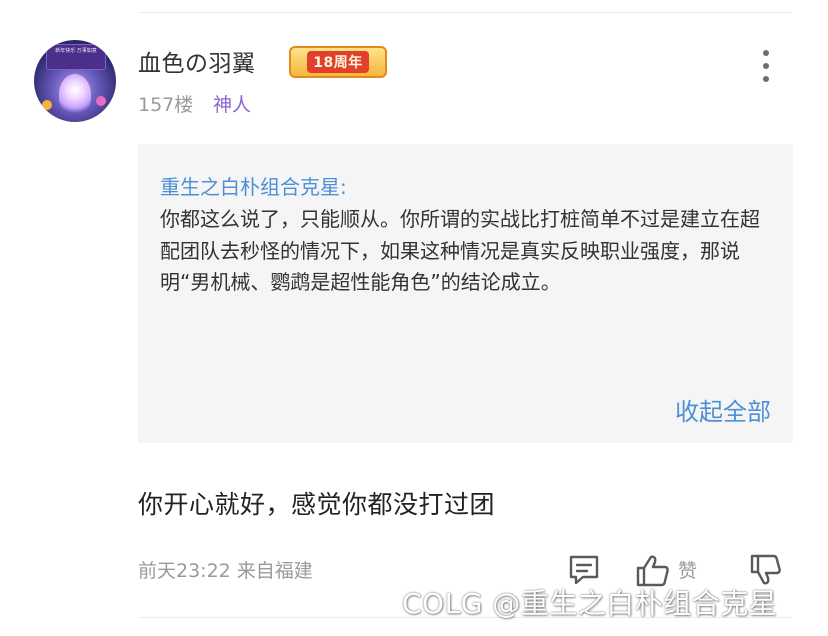 The height and width of the screenshot is (636, 828). Describe the element at coordinates (166, 105) in the screenshot. I see `floor-number: 157楼` at that location.